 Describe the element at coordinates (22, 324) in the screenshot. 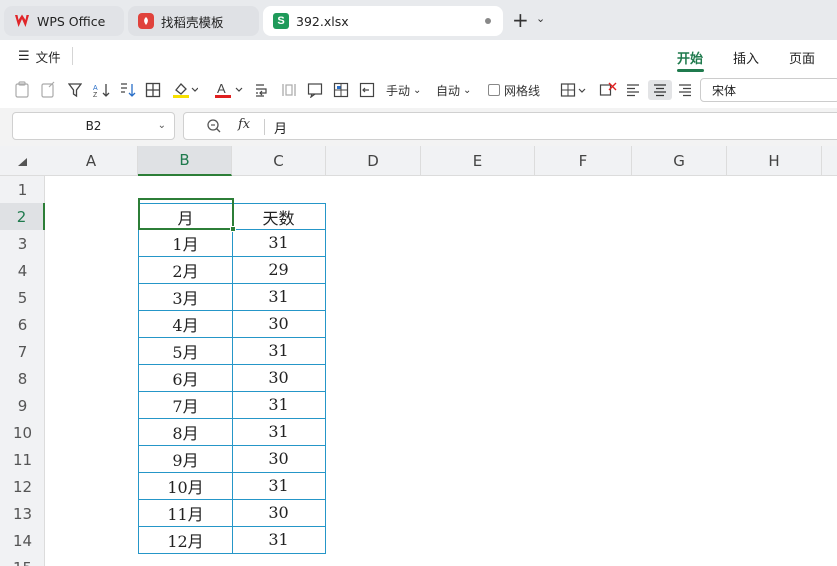

I see `row-header-6: 6` at that location.